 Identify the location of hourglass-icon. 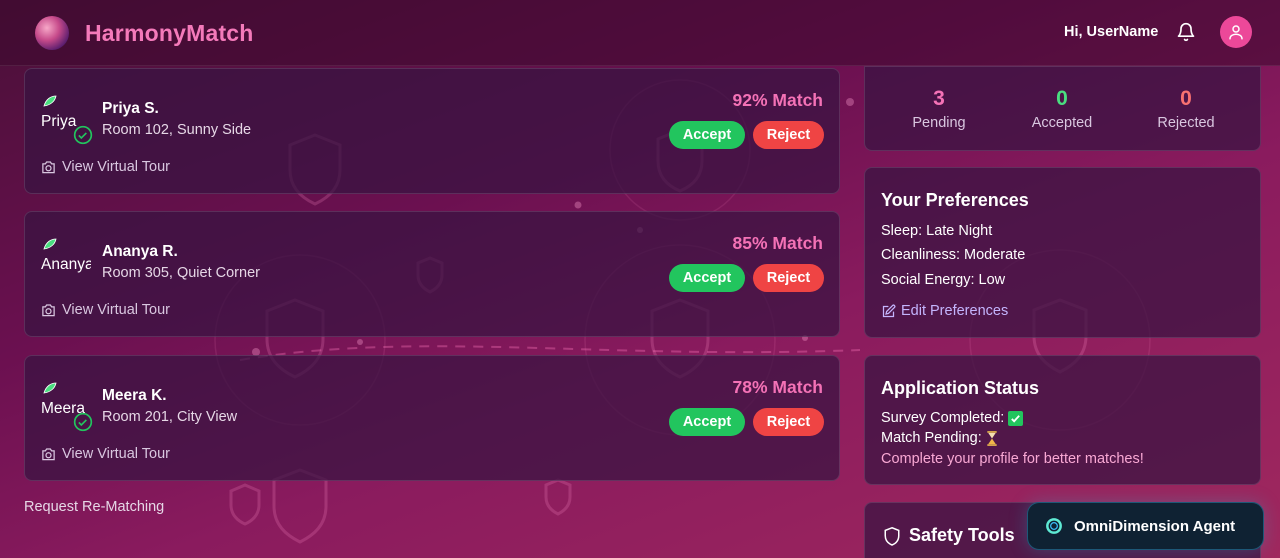
(992, 438).